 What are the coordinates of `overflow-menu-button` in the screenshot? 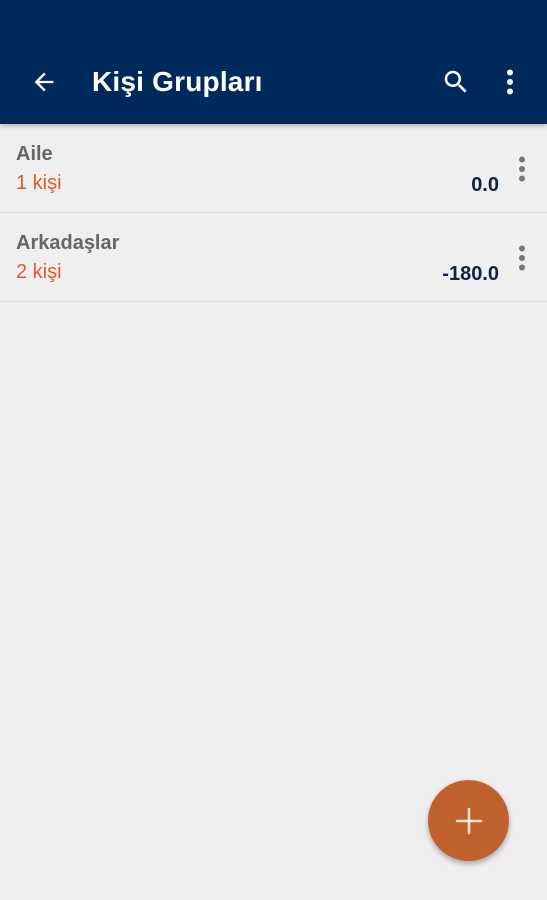 It's located at (510, 82).